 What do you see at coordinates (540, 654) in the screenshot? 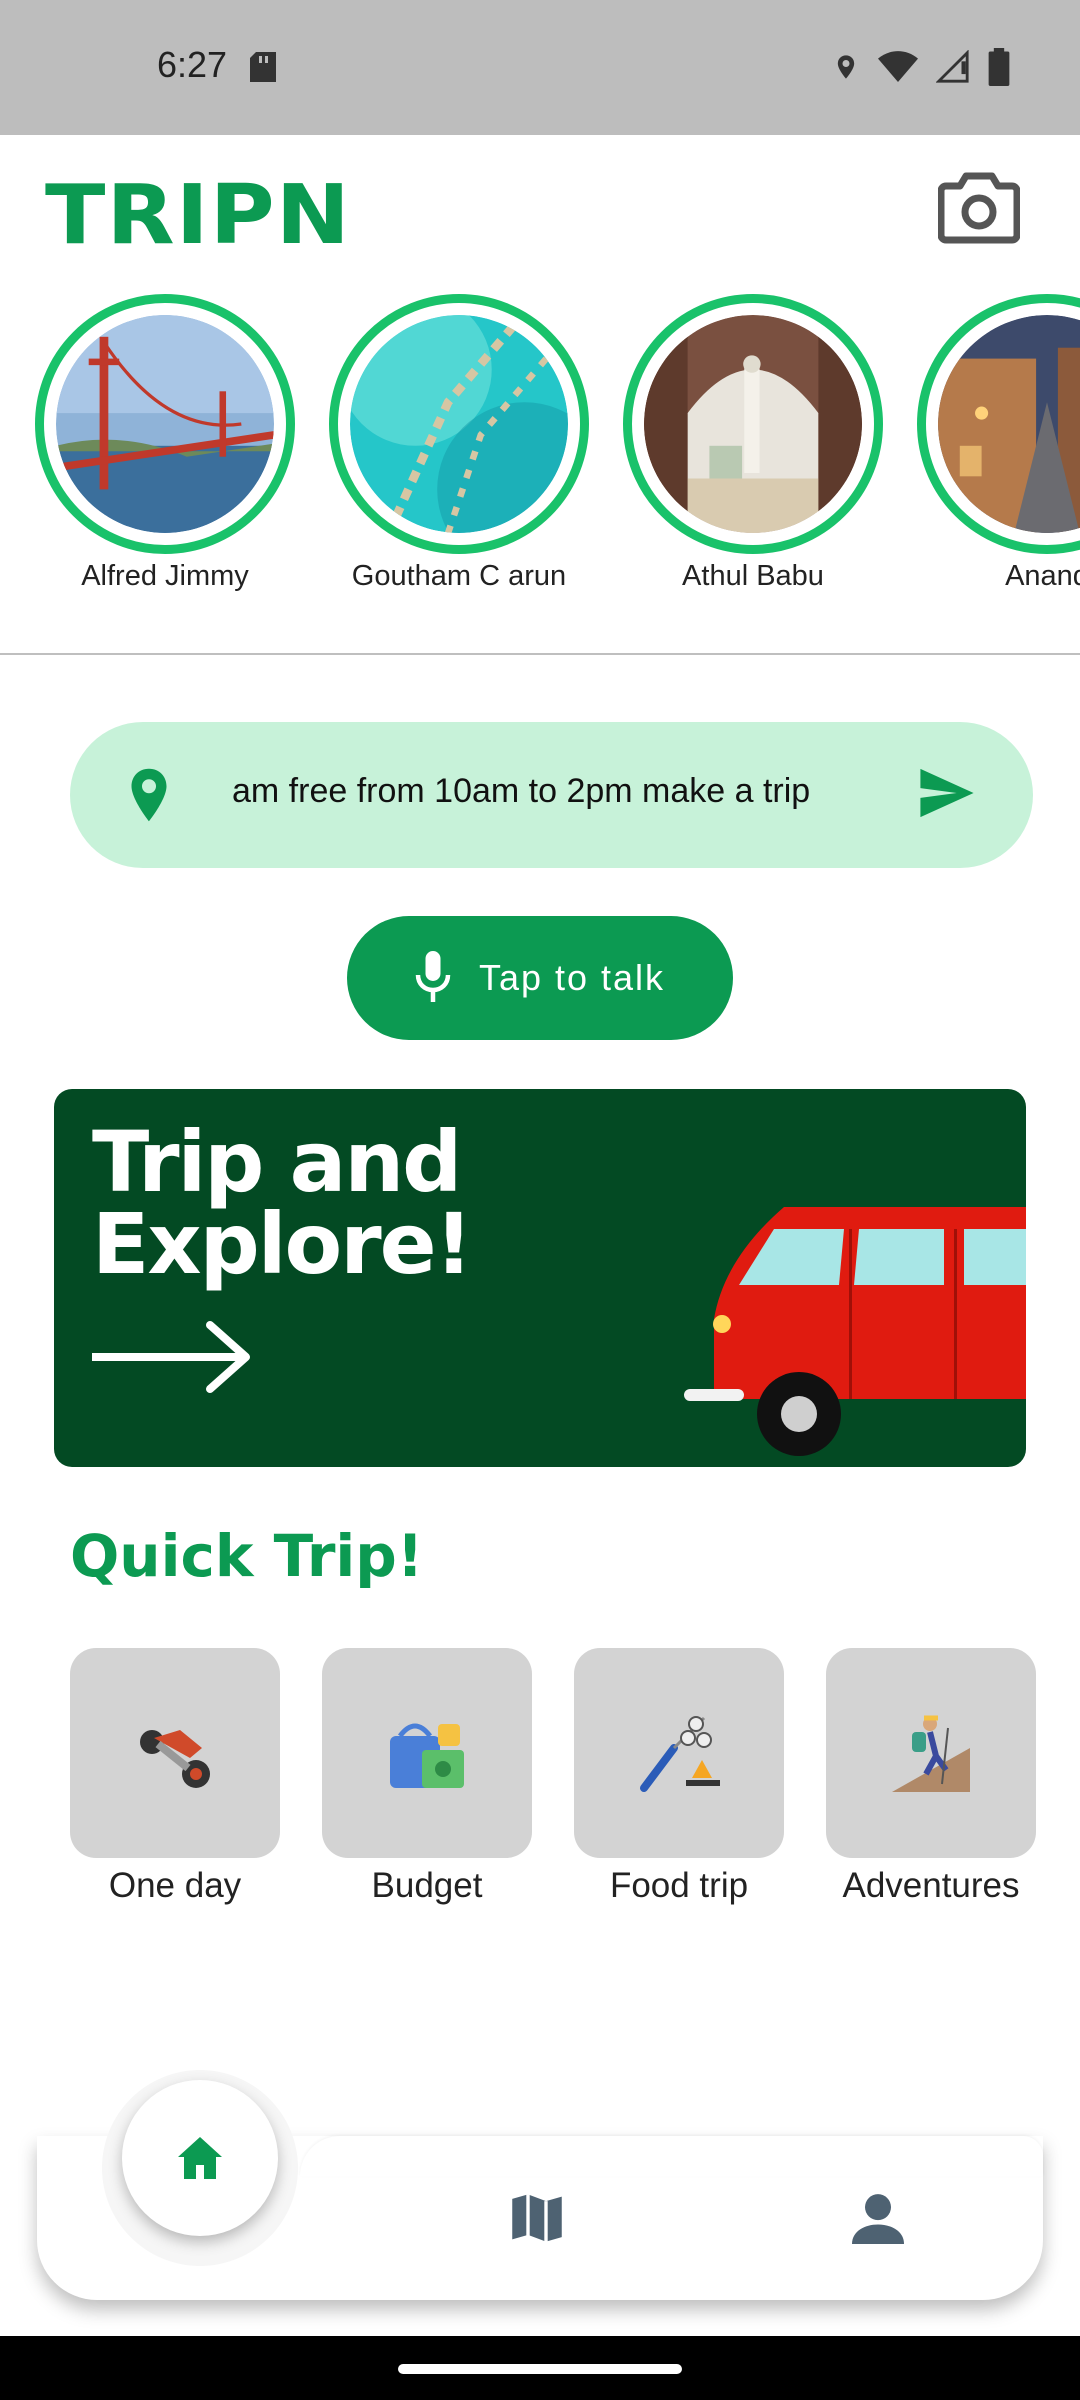
I see `divider` at bounding box center [540, 654].